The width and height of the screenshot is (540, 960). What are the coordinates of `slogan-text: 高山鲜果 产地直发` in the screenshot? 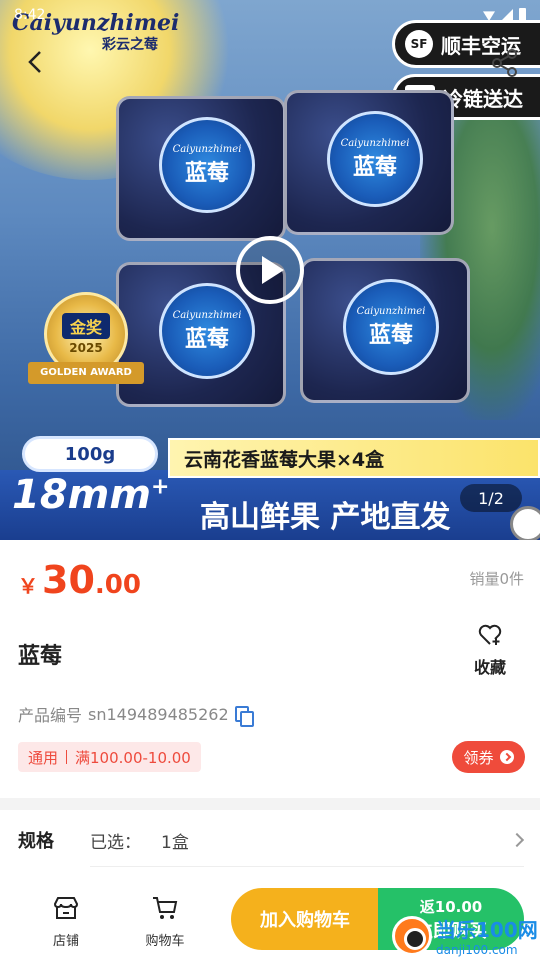 It's located at (325, 517).